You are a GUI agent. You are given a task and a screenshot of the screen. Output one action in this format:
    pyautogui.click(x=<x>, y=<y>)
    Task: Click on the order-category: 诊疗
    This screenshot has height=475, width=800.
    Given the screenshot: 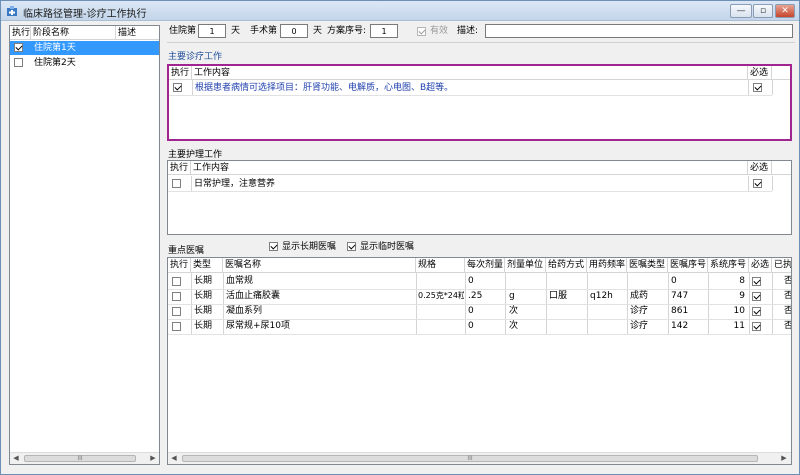 What is the action you would take?
    pyautogui.click(x=639, y=311)
    